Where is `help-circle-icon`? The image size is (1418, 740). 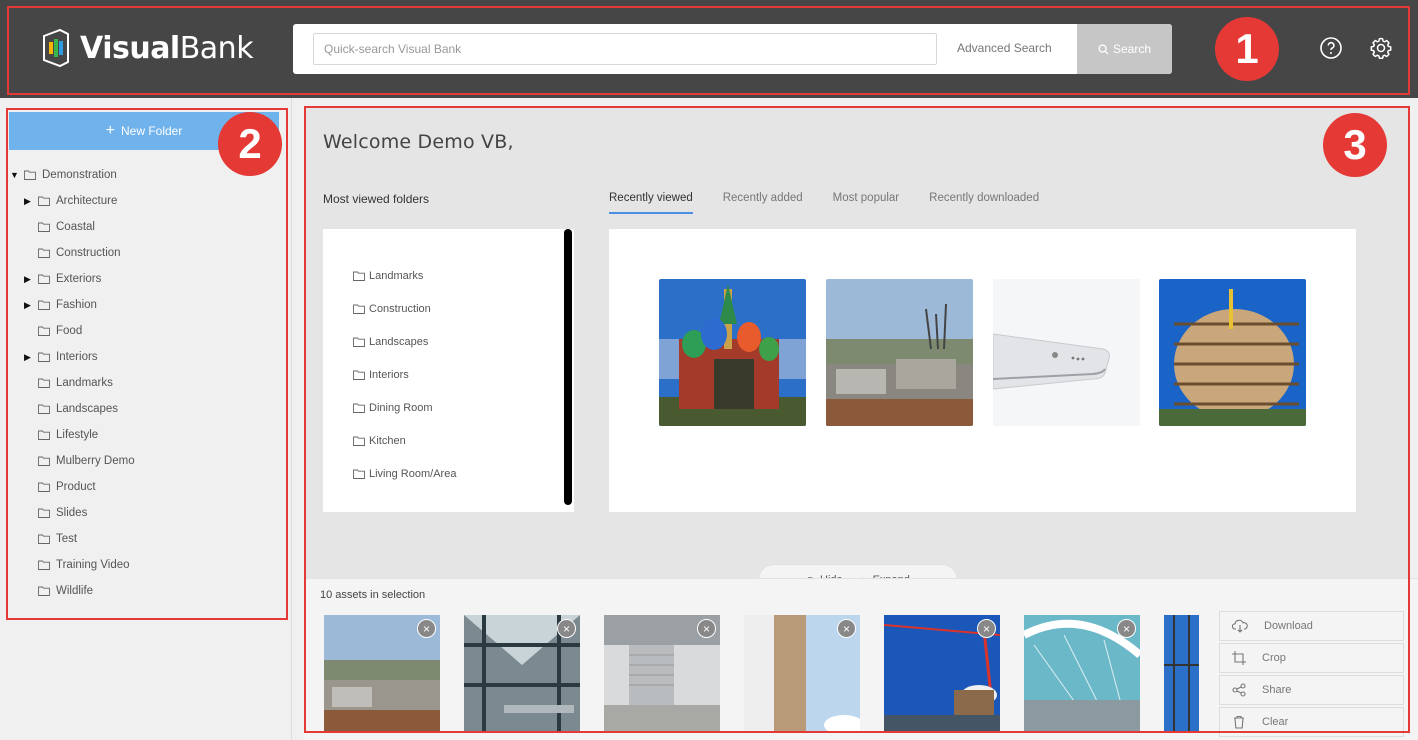 help-circle-icon is located at coordinates (1331, 48).